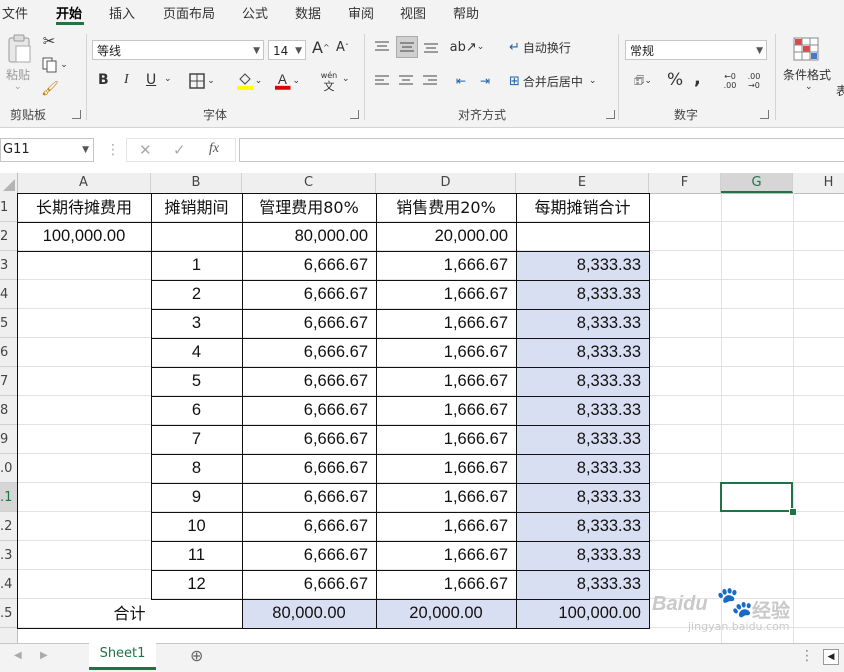  I want to click on scroll-left-icon: ◀, so click(18, 655).